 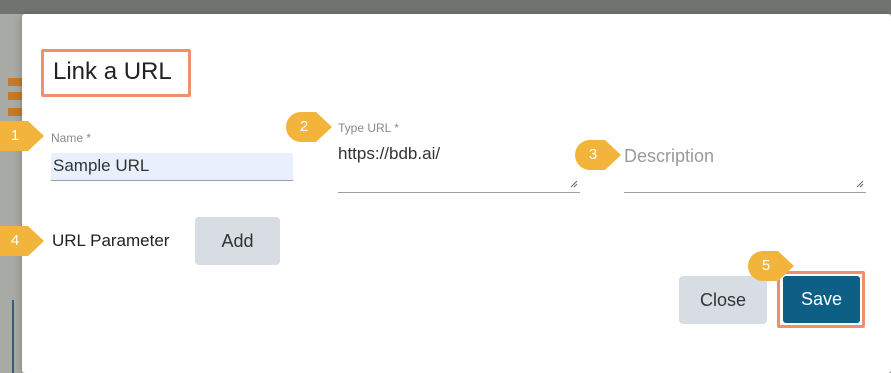 I want to click on step-badge-2: 2, so click(x=309, y=127).